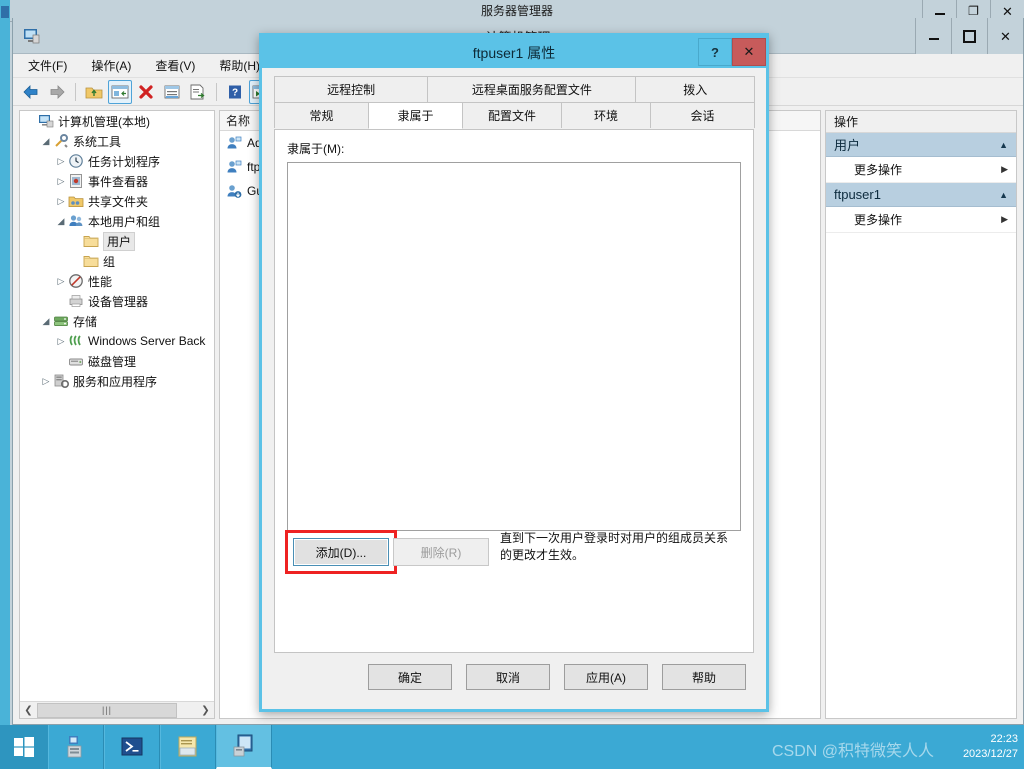 Image resolution: width=1024 pixels, height=769 pixels. Describe the element at coordinates (120, 91) in the screenshot. I see `show-hide-tree-icon` at that location.